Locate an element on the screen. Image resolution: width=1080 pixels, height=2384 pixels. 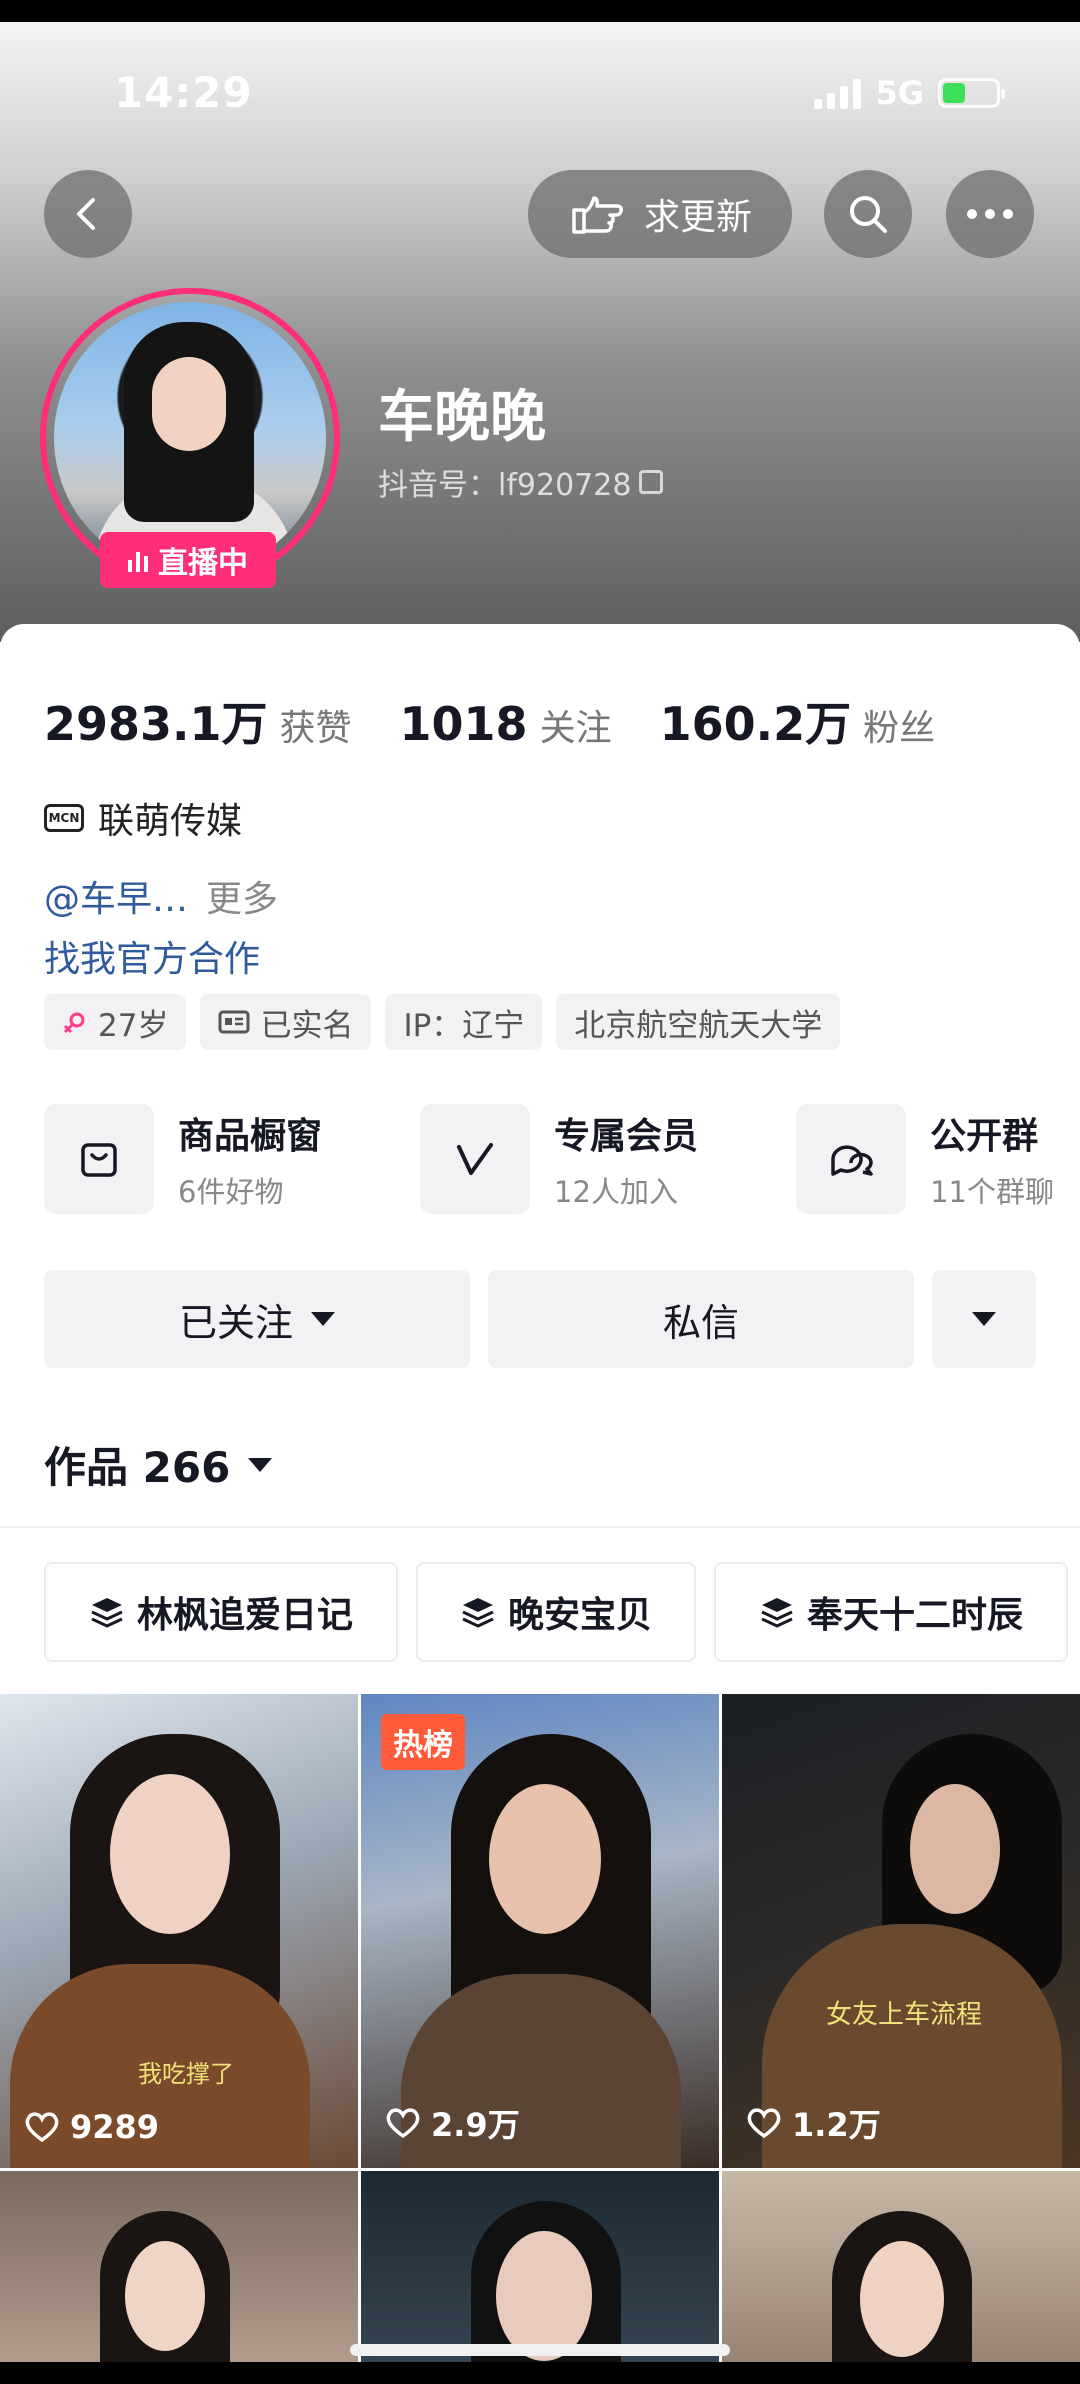
feature-title: 商品橱窗 is located at coordinates (250, 1136).